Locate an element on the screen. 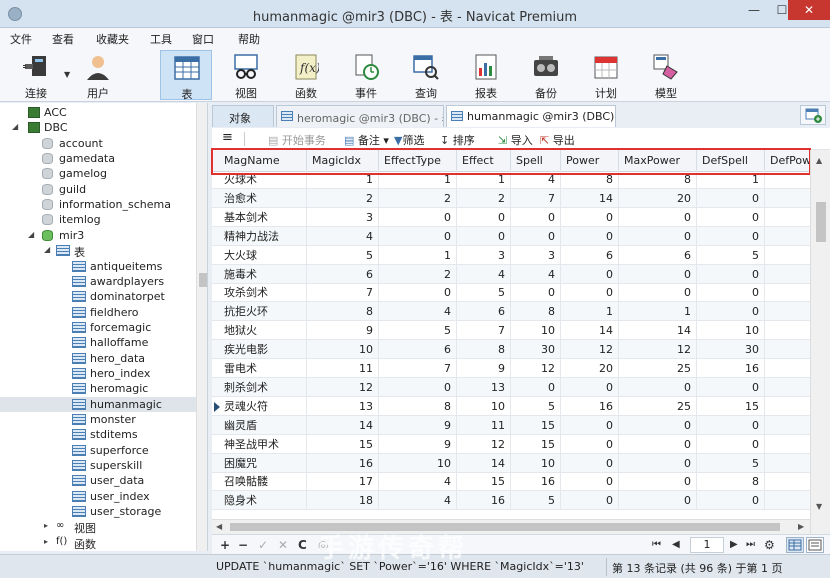  import-button: ⇲ 导入 is located at coordinates (515, 140).